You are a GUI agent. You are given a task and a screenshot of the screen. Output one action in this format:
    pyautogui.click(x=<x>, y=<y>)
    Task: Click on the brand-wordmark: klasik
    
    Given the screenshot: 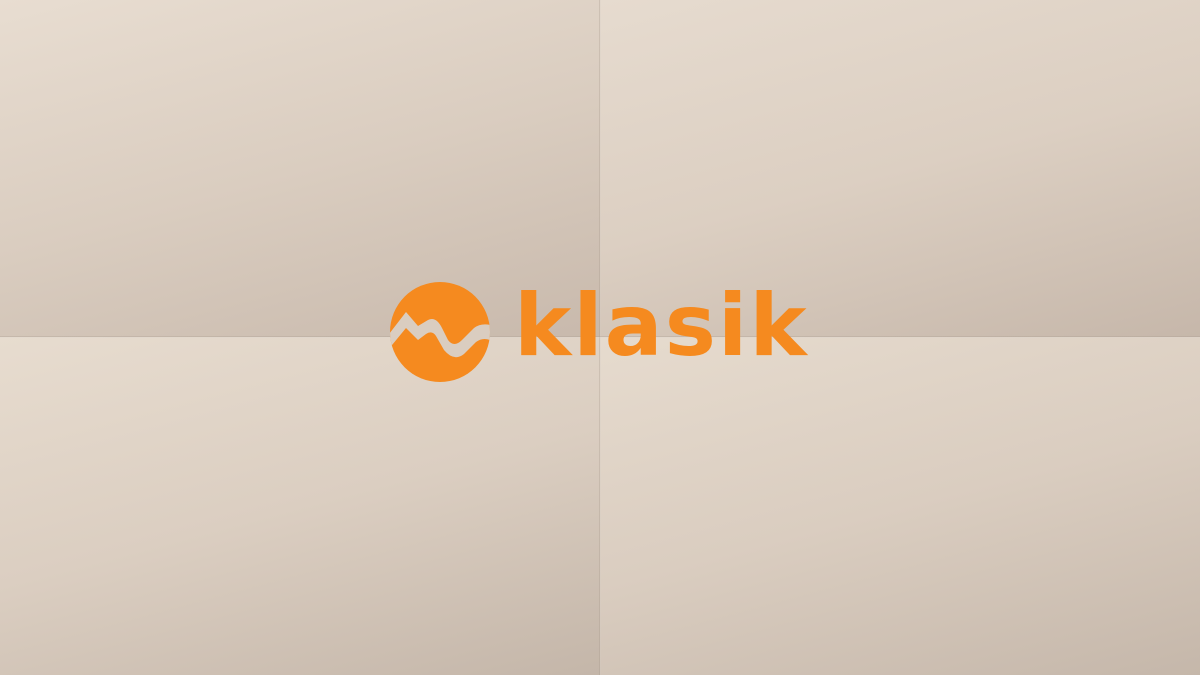 What is the action you would take?
    pyautogui.click(x=661, y=326)
    